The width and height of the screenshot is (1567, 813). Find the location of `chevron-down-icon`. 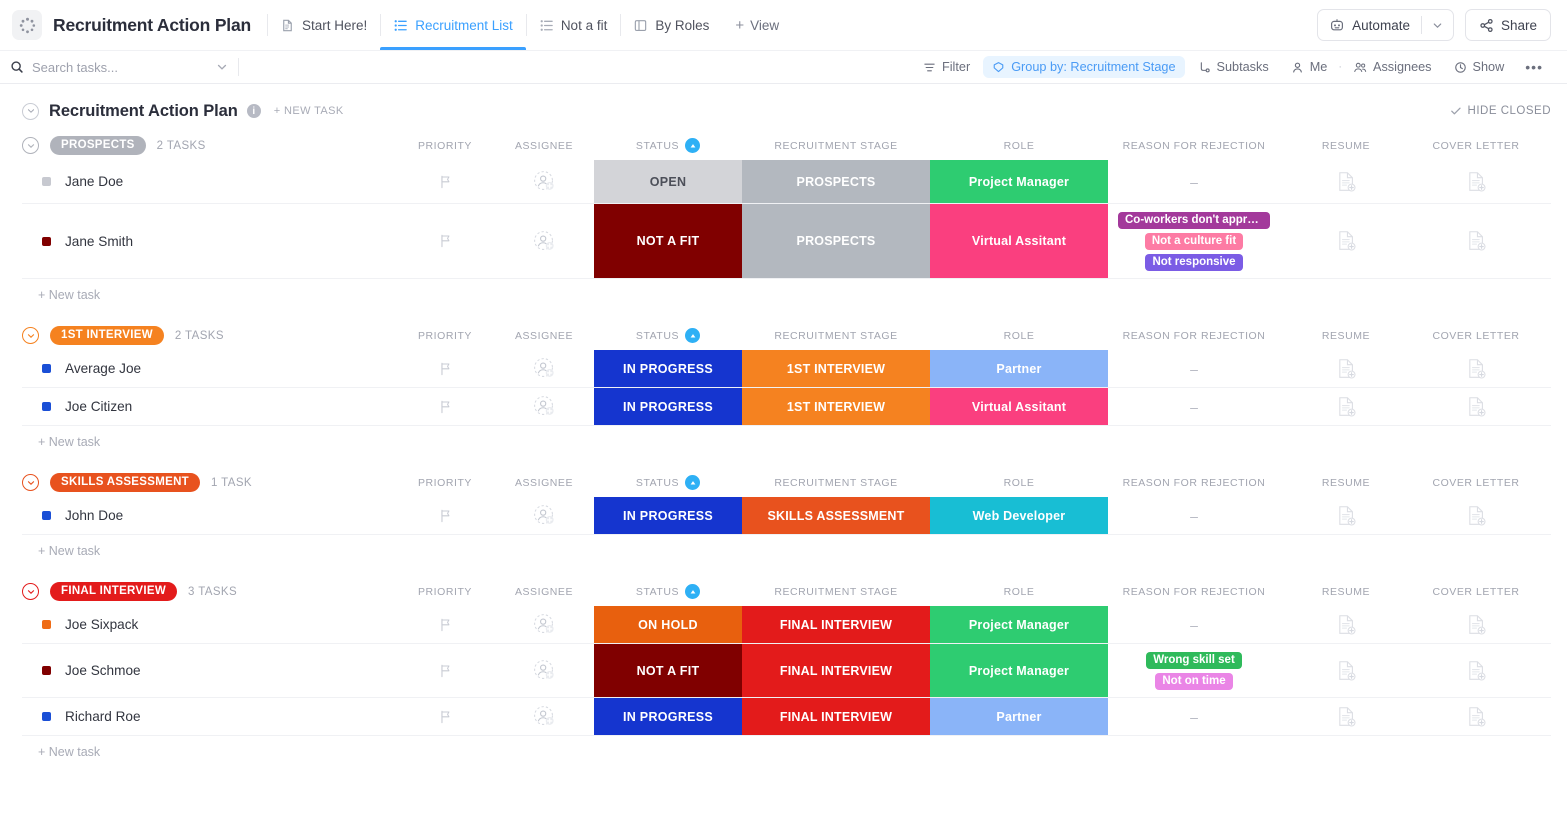

chevron-down-icon is located at coordinates (222, 67).